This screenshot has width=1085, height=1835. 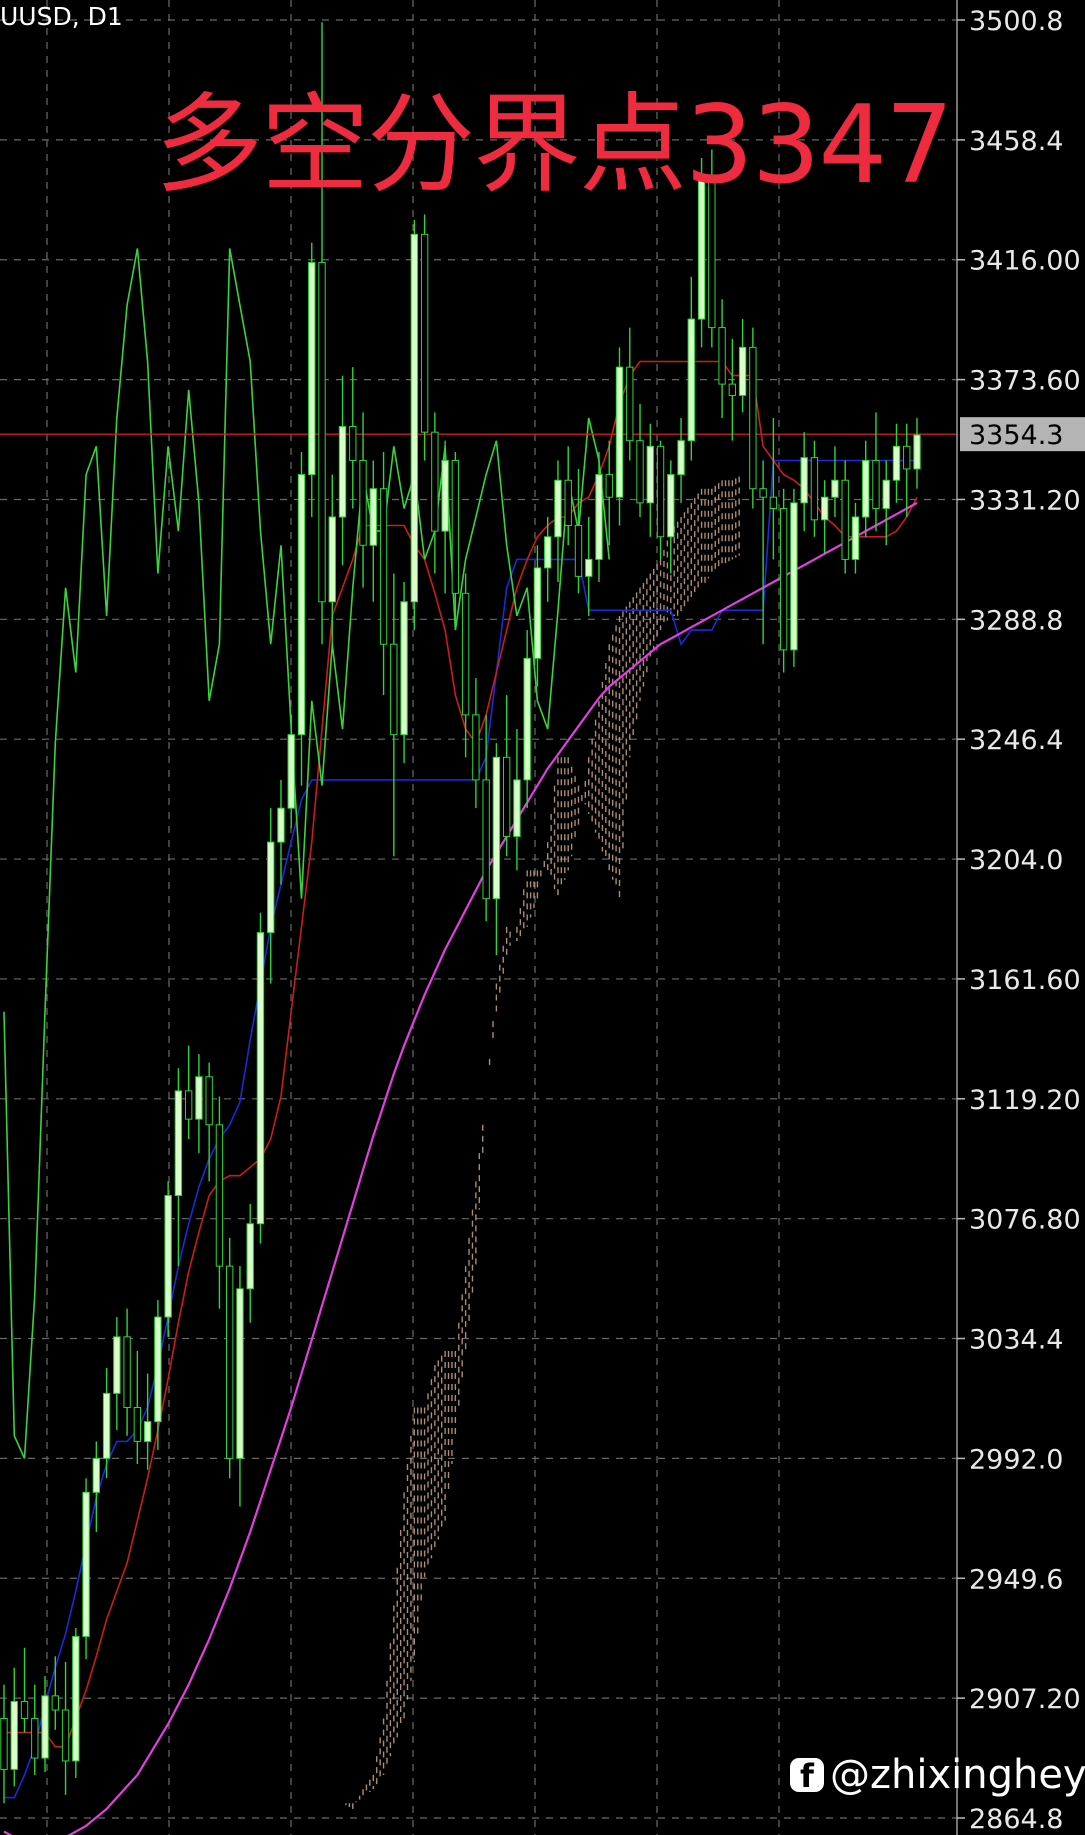 What do you see at coordinates (1016, 620) in the screenshot?
I see `y-tick-label: 3288.8` at bounding box center [1016, 620].